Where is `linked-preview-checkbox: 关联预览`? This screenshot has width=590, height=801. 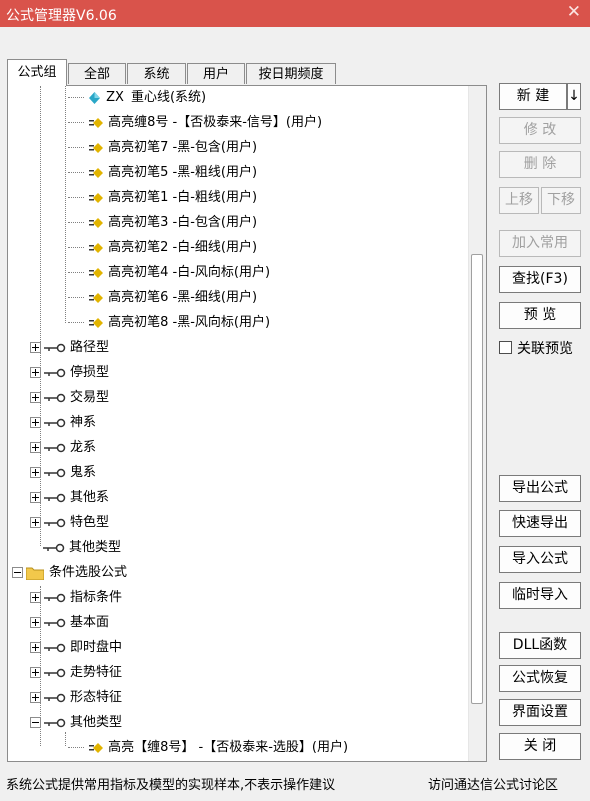 linked-preview-checkbox: 关联预览 is located at coordinates (536, 349).